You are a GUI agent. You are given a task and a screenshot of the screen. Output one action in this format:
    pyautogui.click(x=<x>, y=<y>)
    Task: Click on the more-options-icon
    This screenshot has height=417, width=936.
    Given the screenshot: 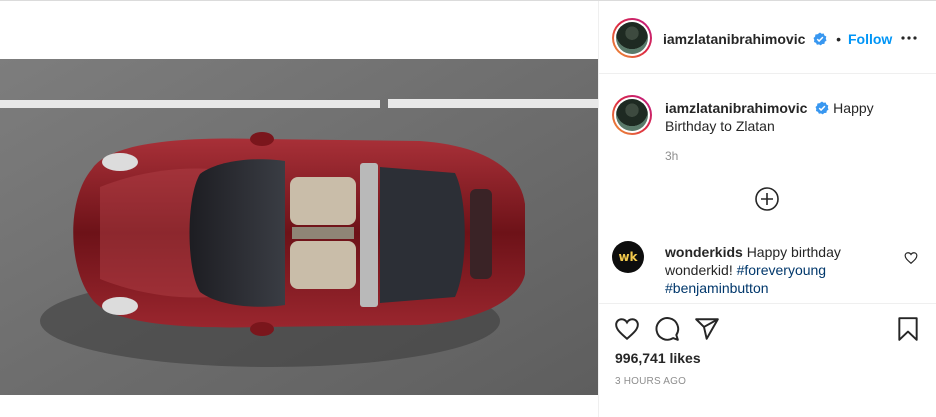 What is the action you would take?
    pyautogui.click(x=909, y=38)
    